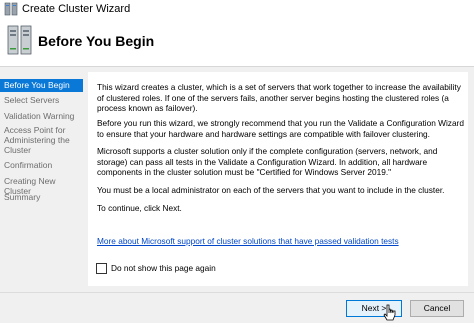 This screenshot has width=474, height=327. What do you see at coordinates (43, 116) in the screenshot?
I see `sidebar-item-validation-warning: Validation Warning` at bounding box center [43, 116].